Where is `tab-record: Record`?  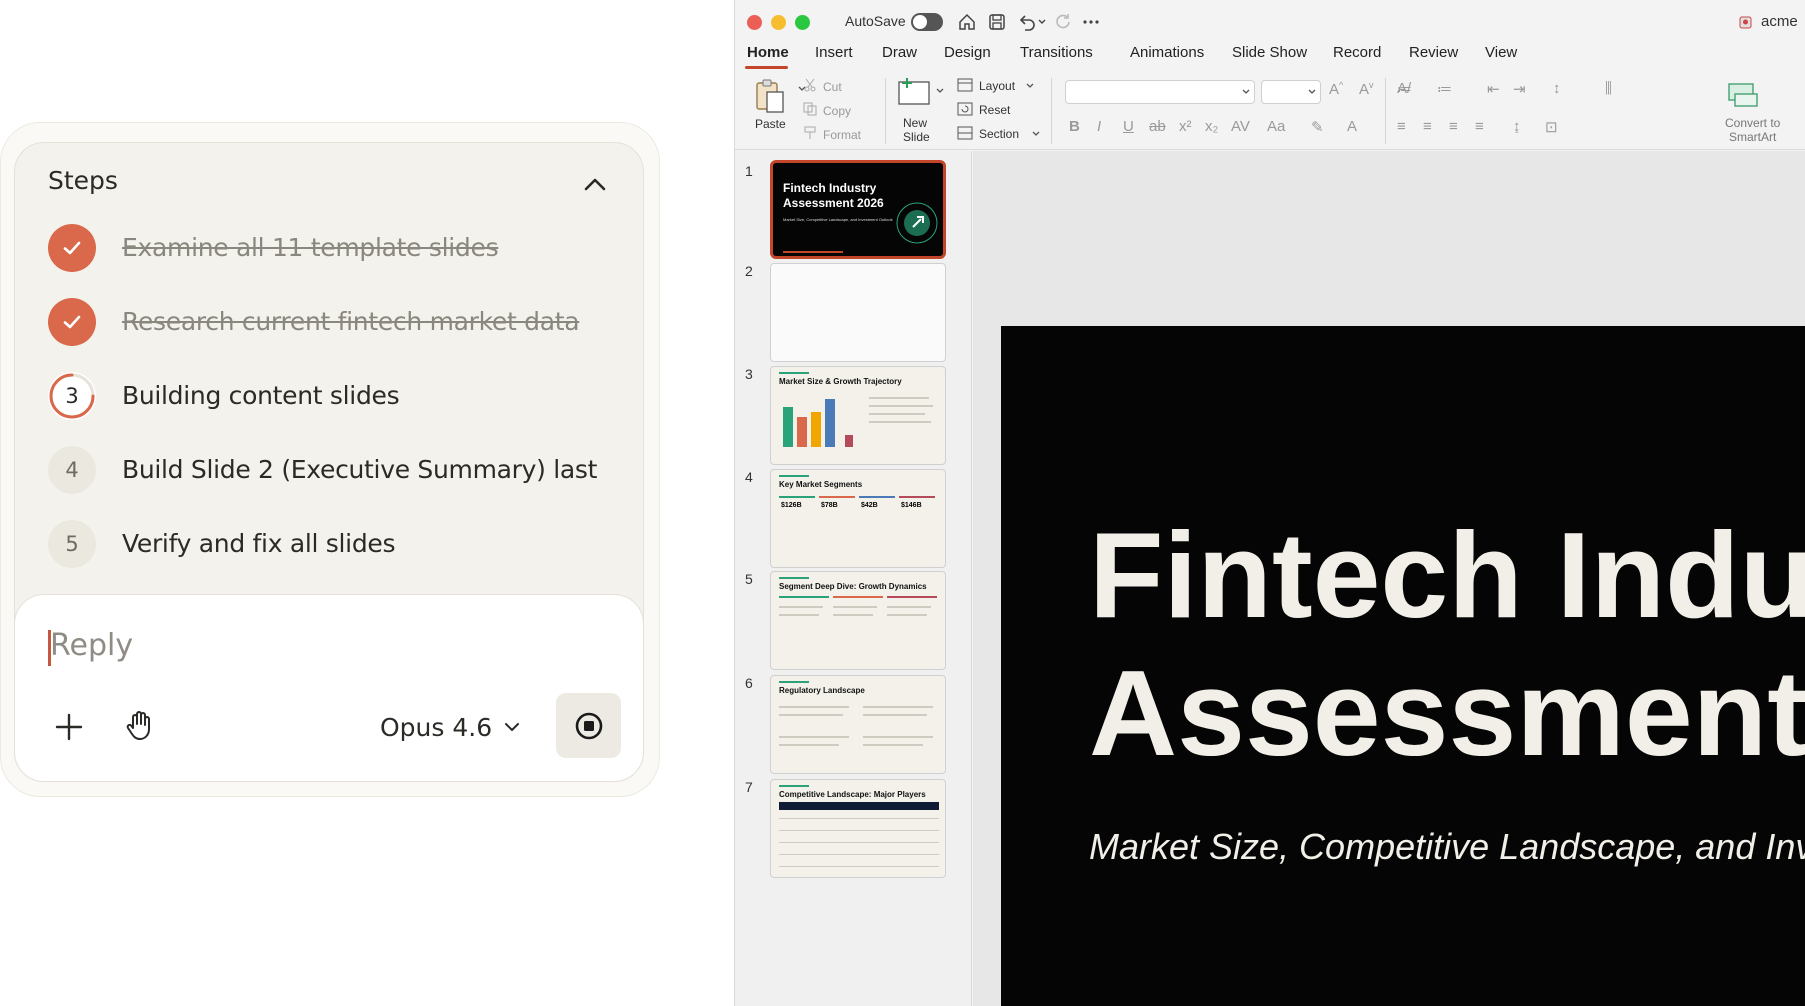 tab-record: Record is located at coordinates (1357, 52).